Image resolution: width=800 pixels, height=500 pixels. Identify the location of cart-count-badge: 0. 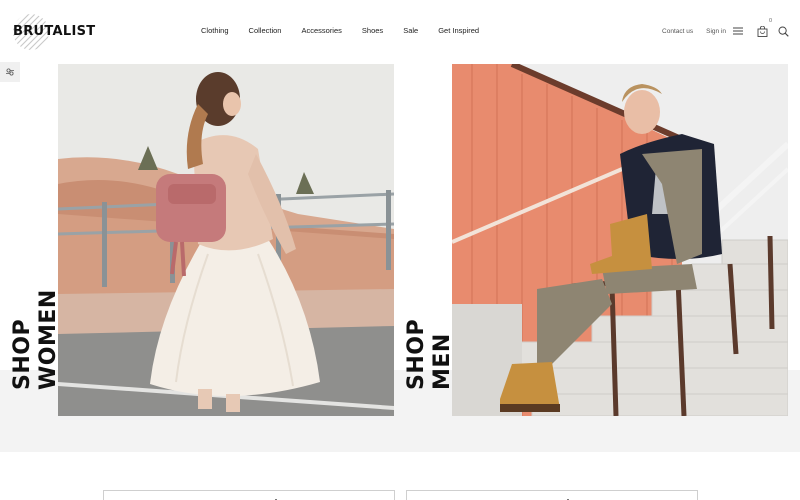
(770, 21).